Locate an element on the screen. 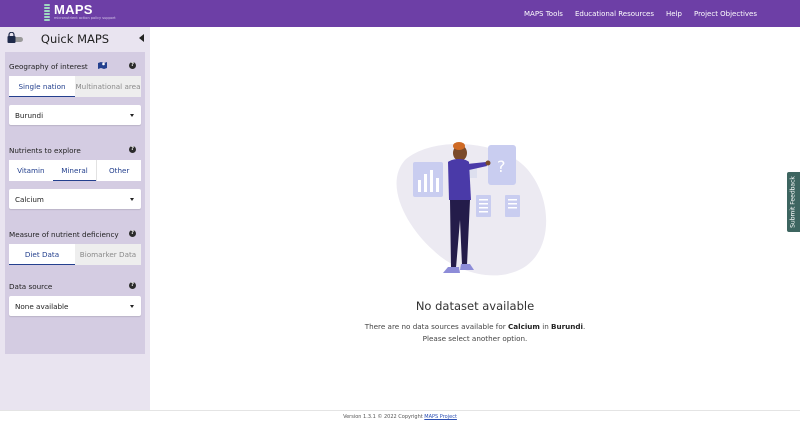 Image resolution: width=800 pixels, height=422 pixels. nav-help: Help is located at coordinates (674, 14).